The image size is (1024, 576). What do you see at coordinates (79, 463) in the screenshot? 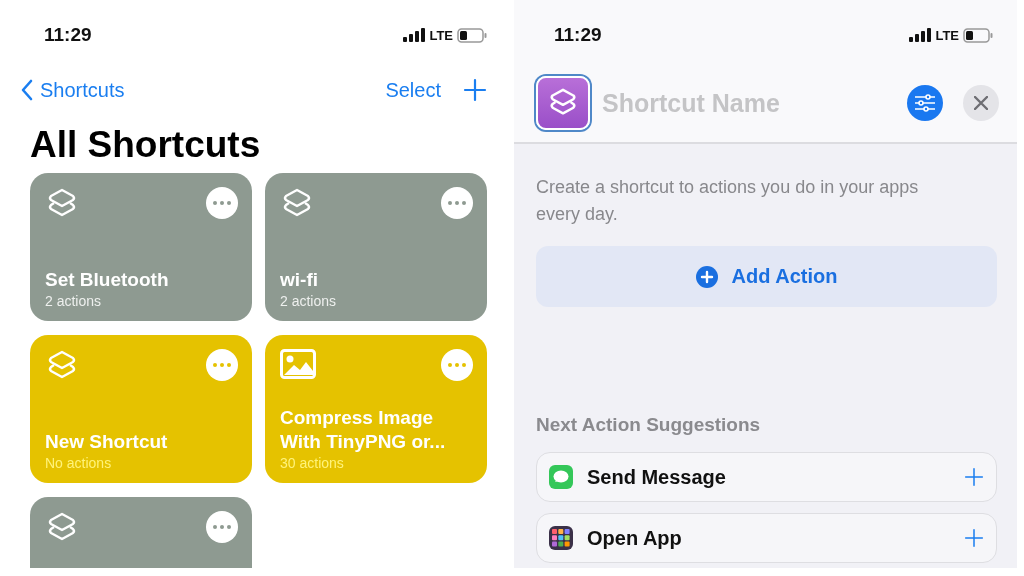
I see `action-count: No actions` at bounding box center [79, 463].